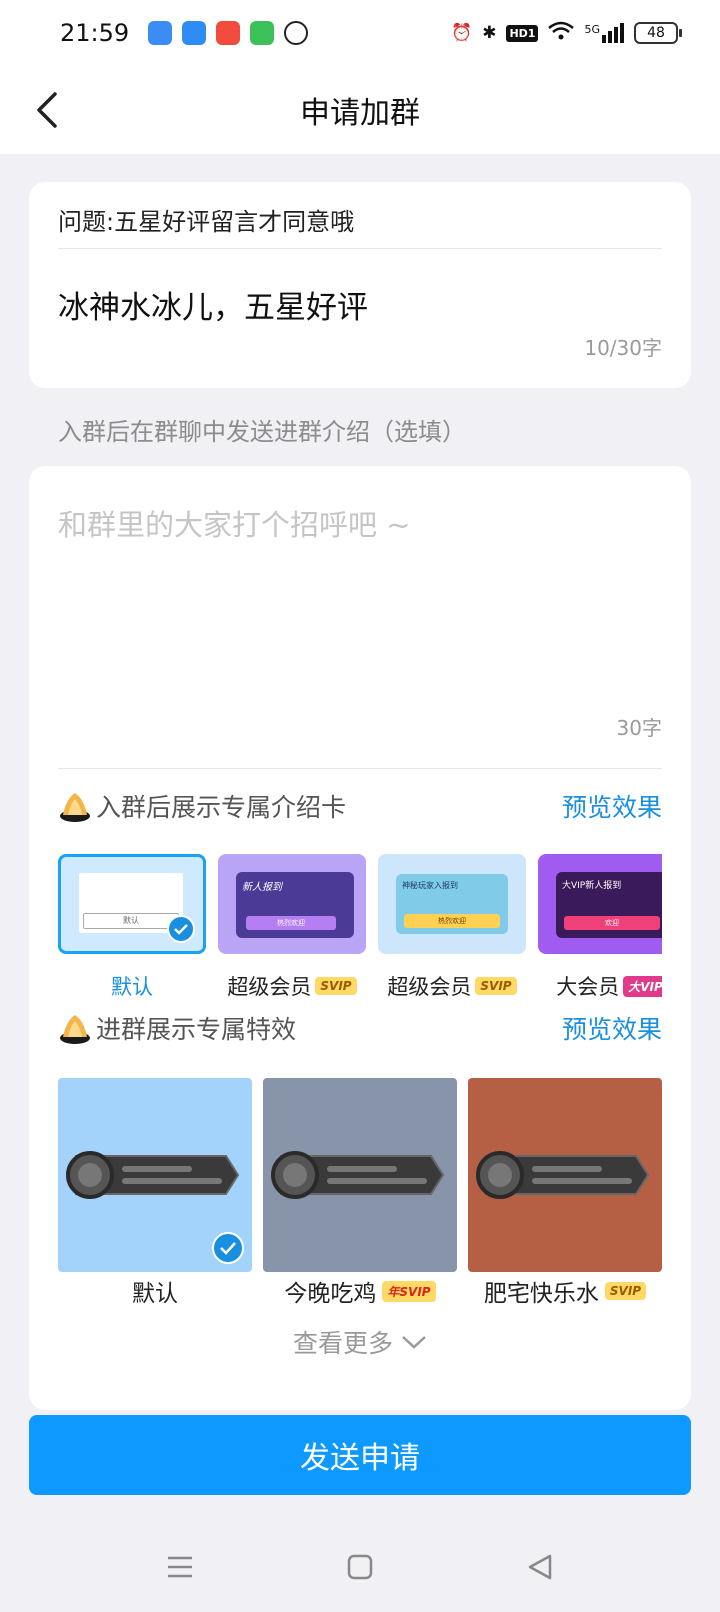 The height and width of the screenshot is (1612, 720). I want to click on card-preview: 新人报到 热烈欢迎, so click(295, 905).